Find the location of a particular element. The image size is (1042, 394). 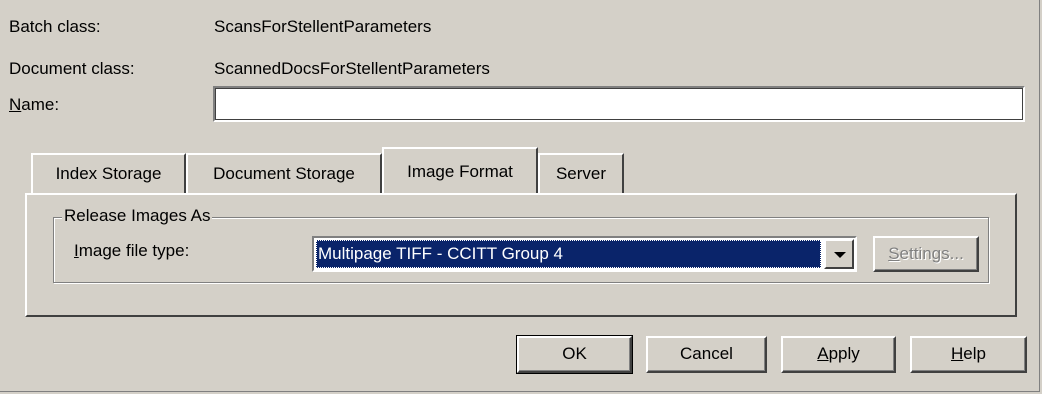

tab-image-format: Image Format is located at coordinates (460, 170).